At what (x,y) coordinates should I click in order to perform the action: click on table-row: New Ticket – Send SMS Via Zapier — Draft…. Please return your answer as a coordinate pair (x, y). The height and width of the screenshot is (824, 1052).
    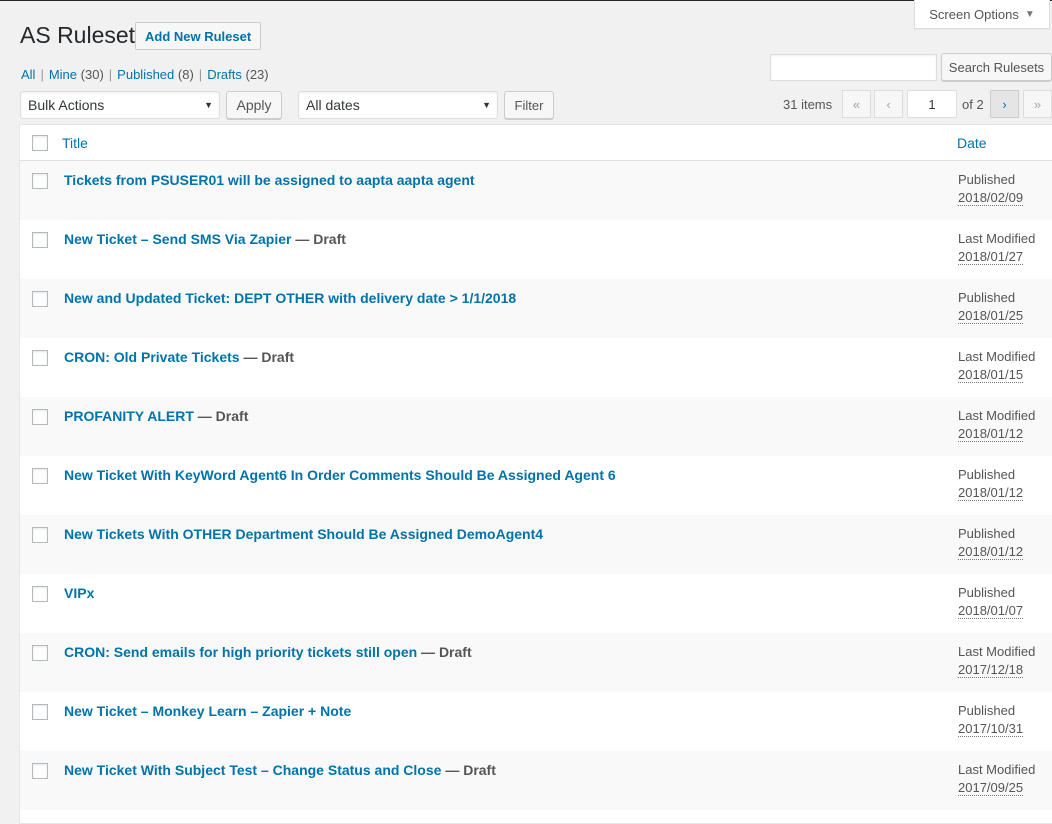
    Looking at the image, I should click on (536, 249).